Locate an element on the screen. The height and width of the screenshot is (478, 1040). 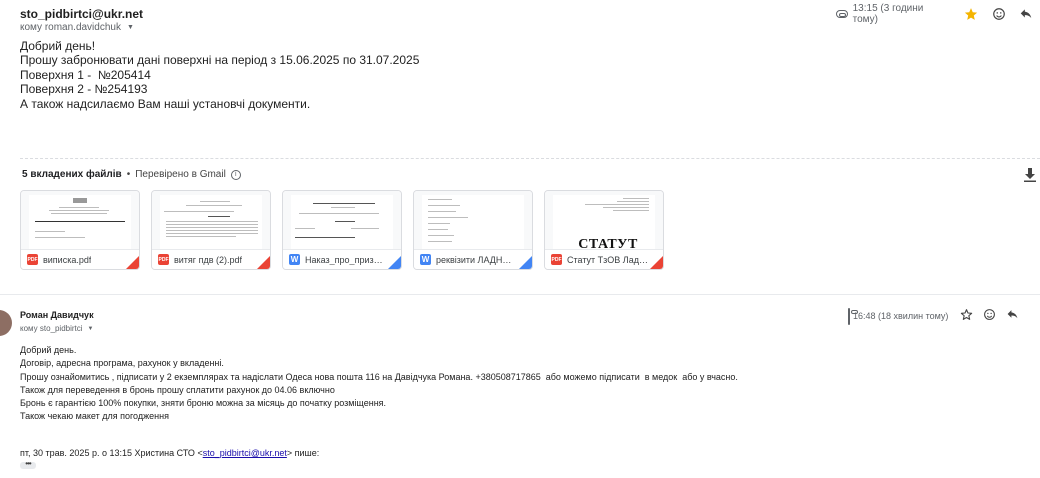
download-all-icon is located at coordinates (1030, 175).